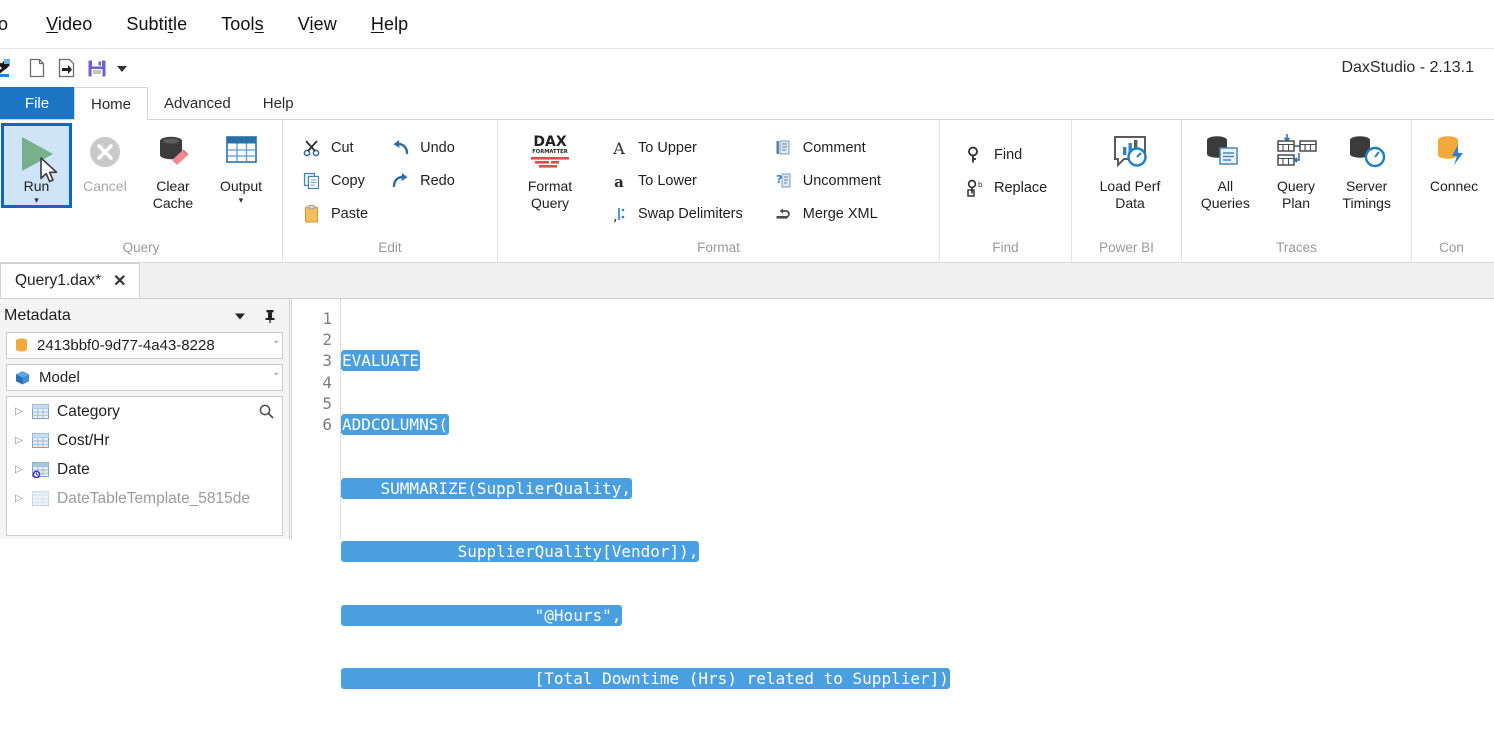  Describe the element at coordinates (240, 316) in the screenshot. I see `chevron-down-icon` at that location.